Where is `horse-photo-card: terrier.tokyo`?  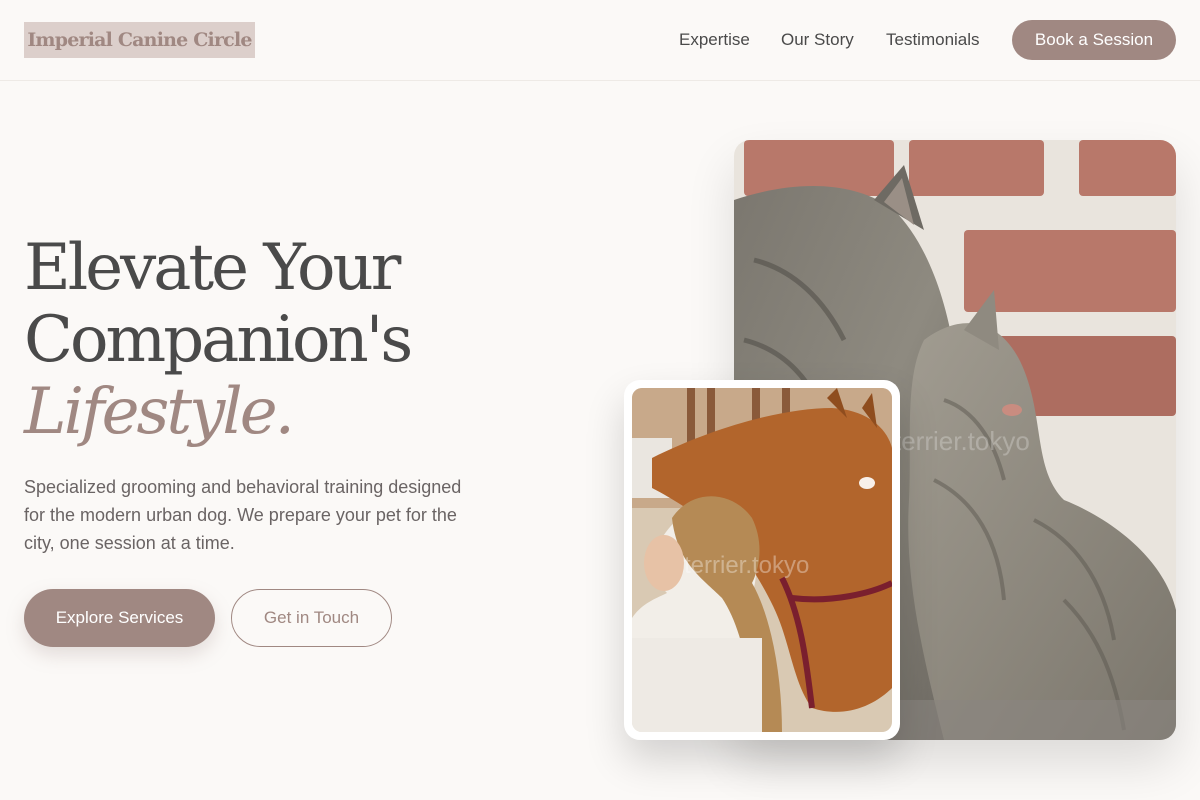
horse-photo-card: terrier.tokyo is located at coordinates (762, 560).